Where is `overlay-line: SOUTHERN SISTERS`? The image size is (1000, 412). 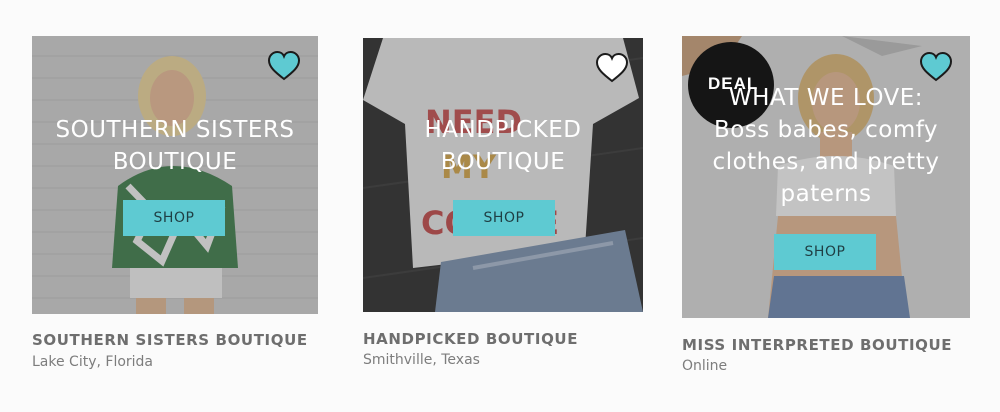 overlay-line: SOUTHERN SISTERS is located at coordinates (175, 130).